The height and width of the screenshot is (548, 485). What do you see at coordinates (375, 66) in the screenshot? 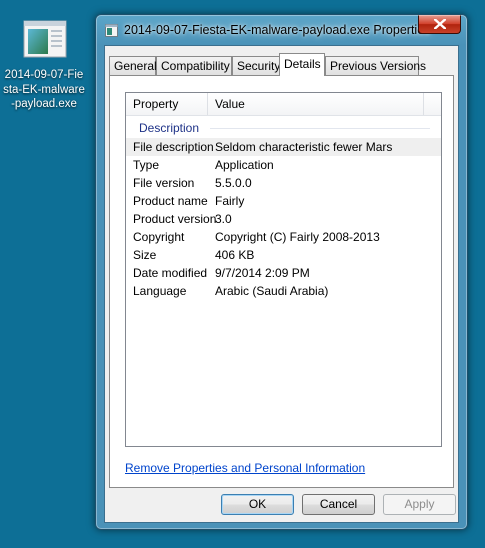
I see `tab-previous-versions: Previous Versions` at bounding box center [375, 66].